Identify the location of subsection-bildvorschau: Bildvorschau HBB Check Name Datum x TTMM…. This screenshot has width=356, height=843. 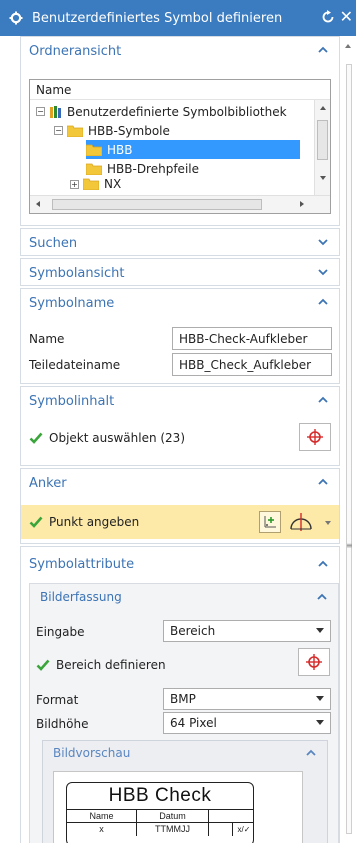
(185, 791).